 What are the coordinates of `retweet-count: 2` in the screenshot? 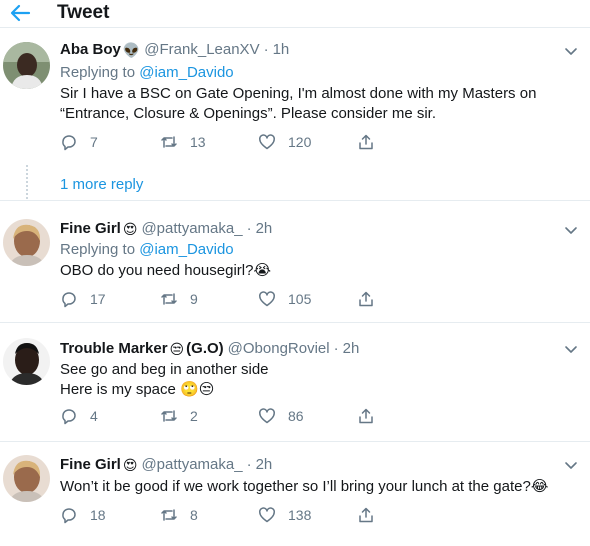 It's located at (194, 416).